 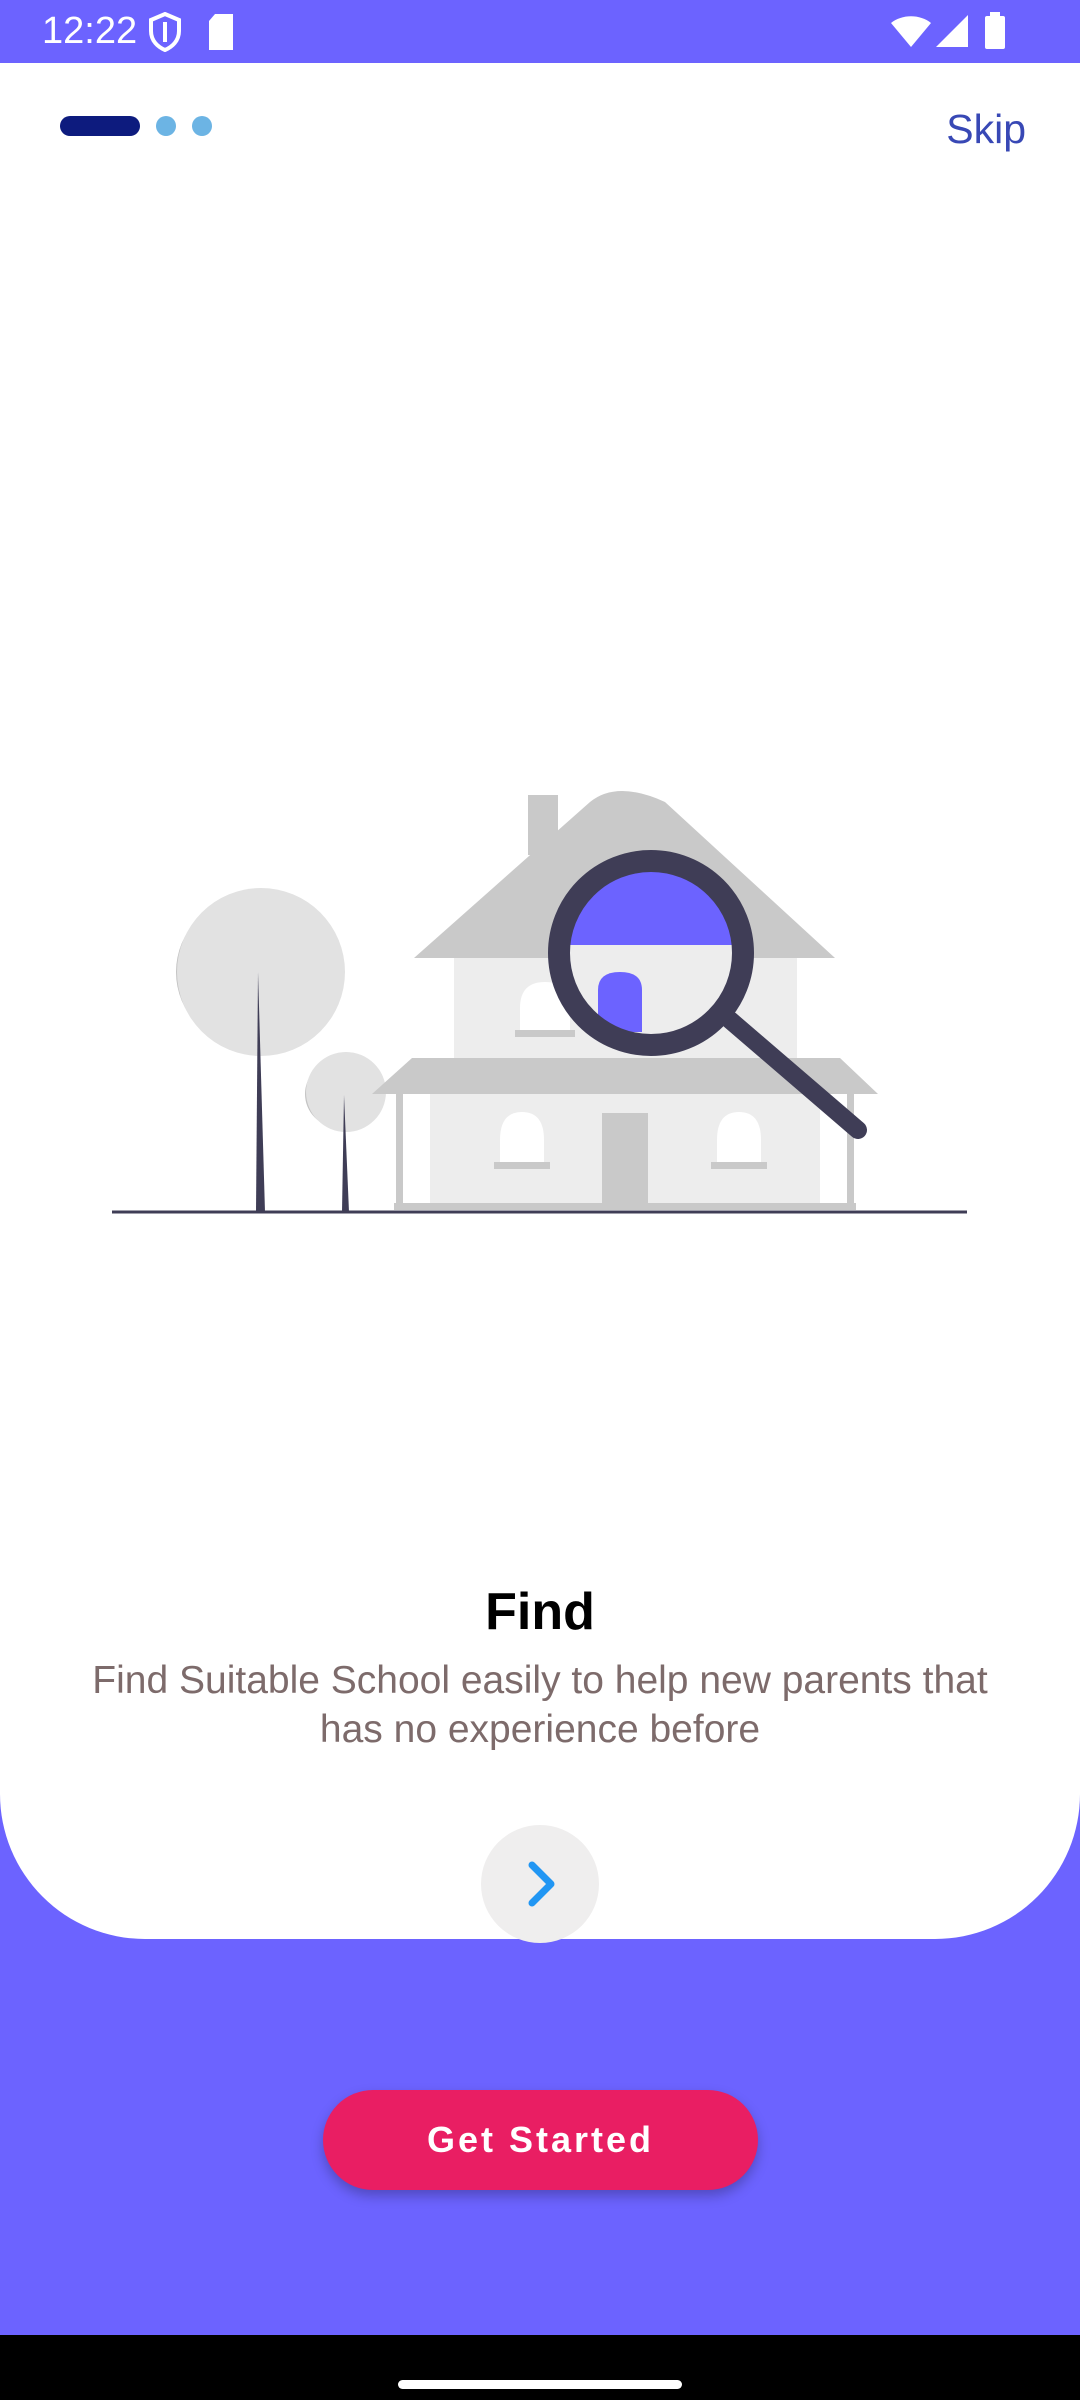 I want to click on chevron-right-icon, so click(x=541, y=1884).